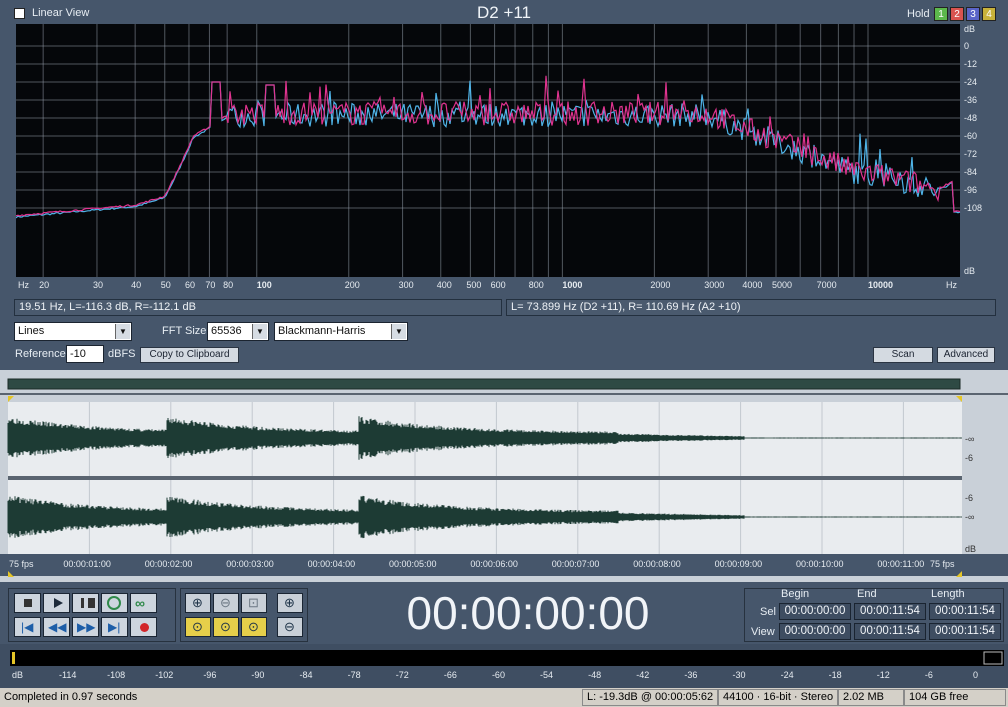  I want to click on loop-button: ∞, so click(143, 603).